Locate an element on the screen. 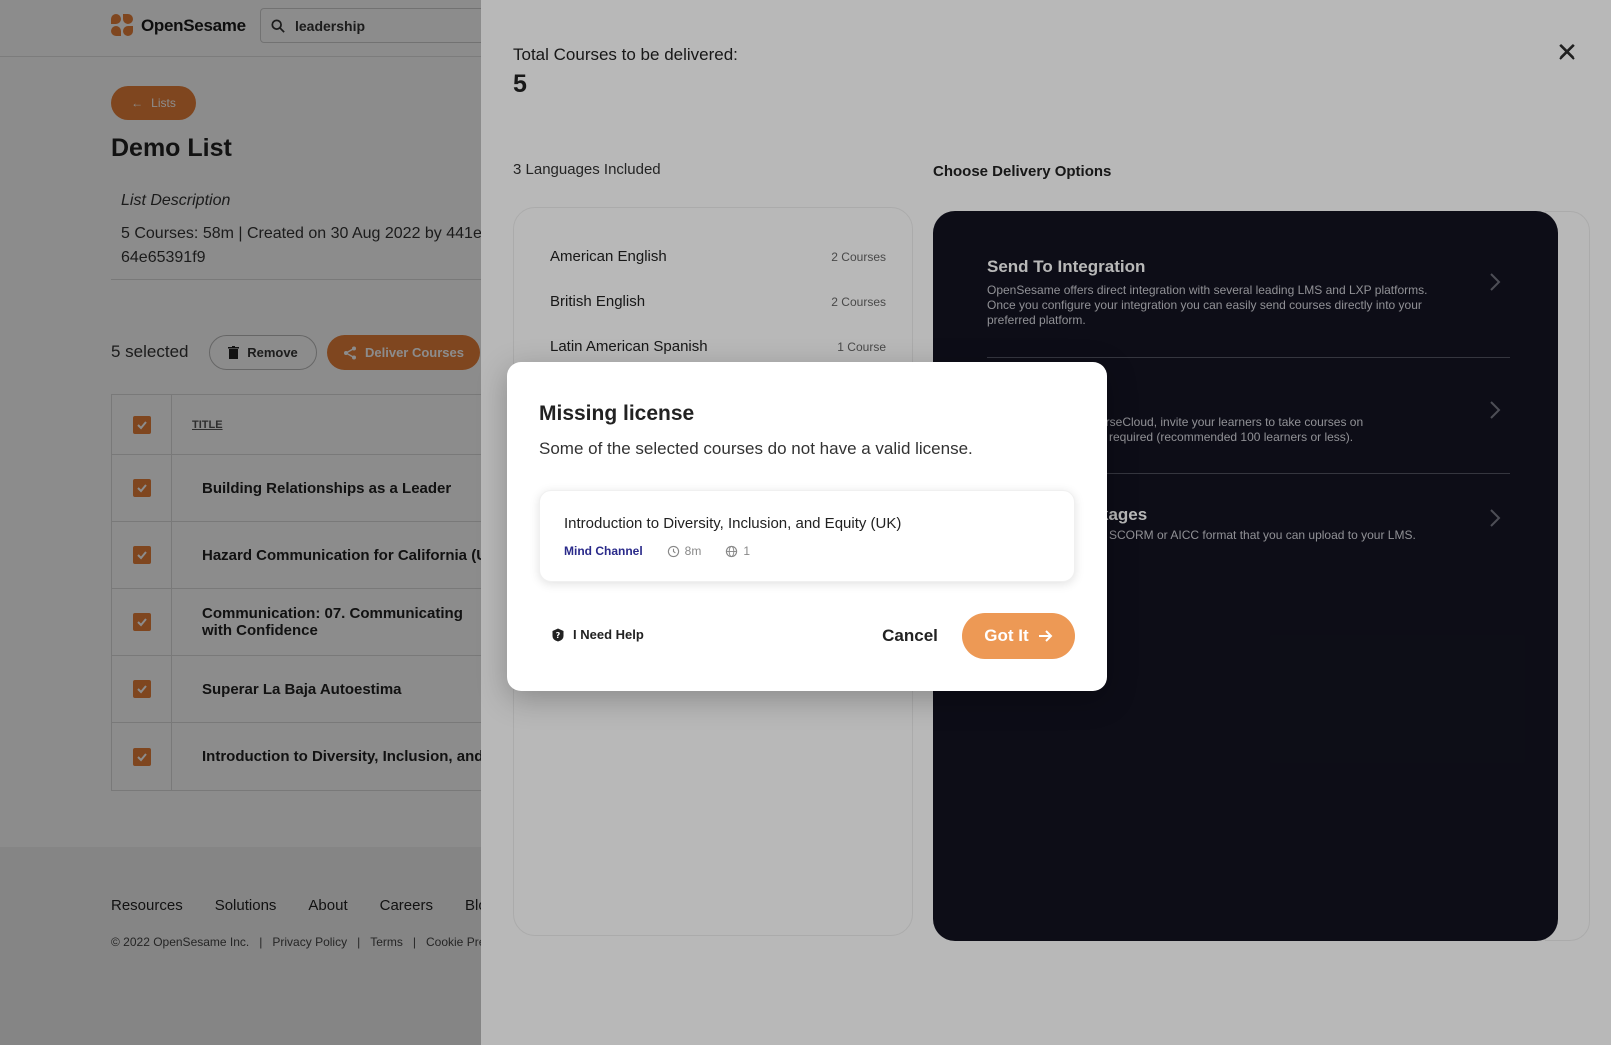 The image size is (1611, 1045). provider-link: Mind Channel is located at coordinates (603, 551).